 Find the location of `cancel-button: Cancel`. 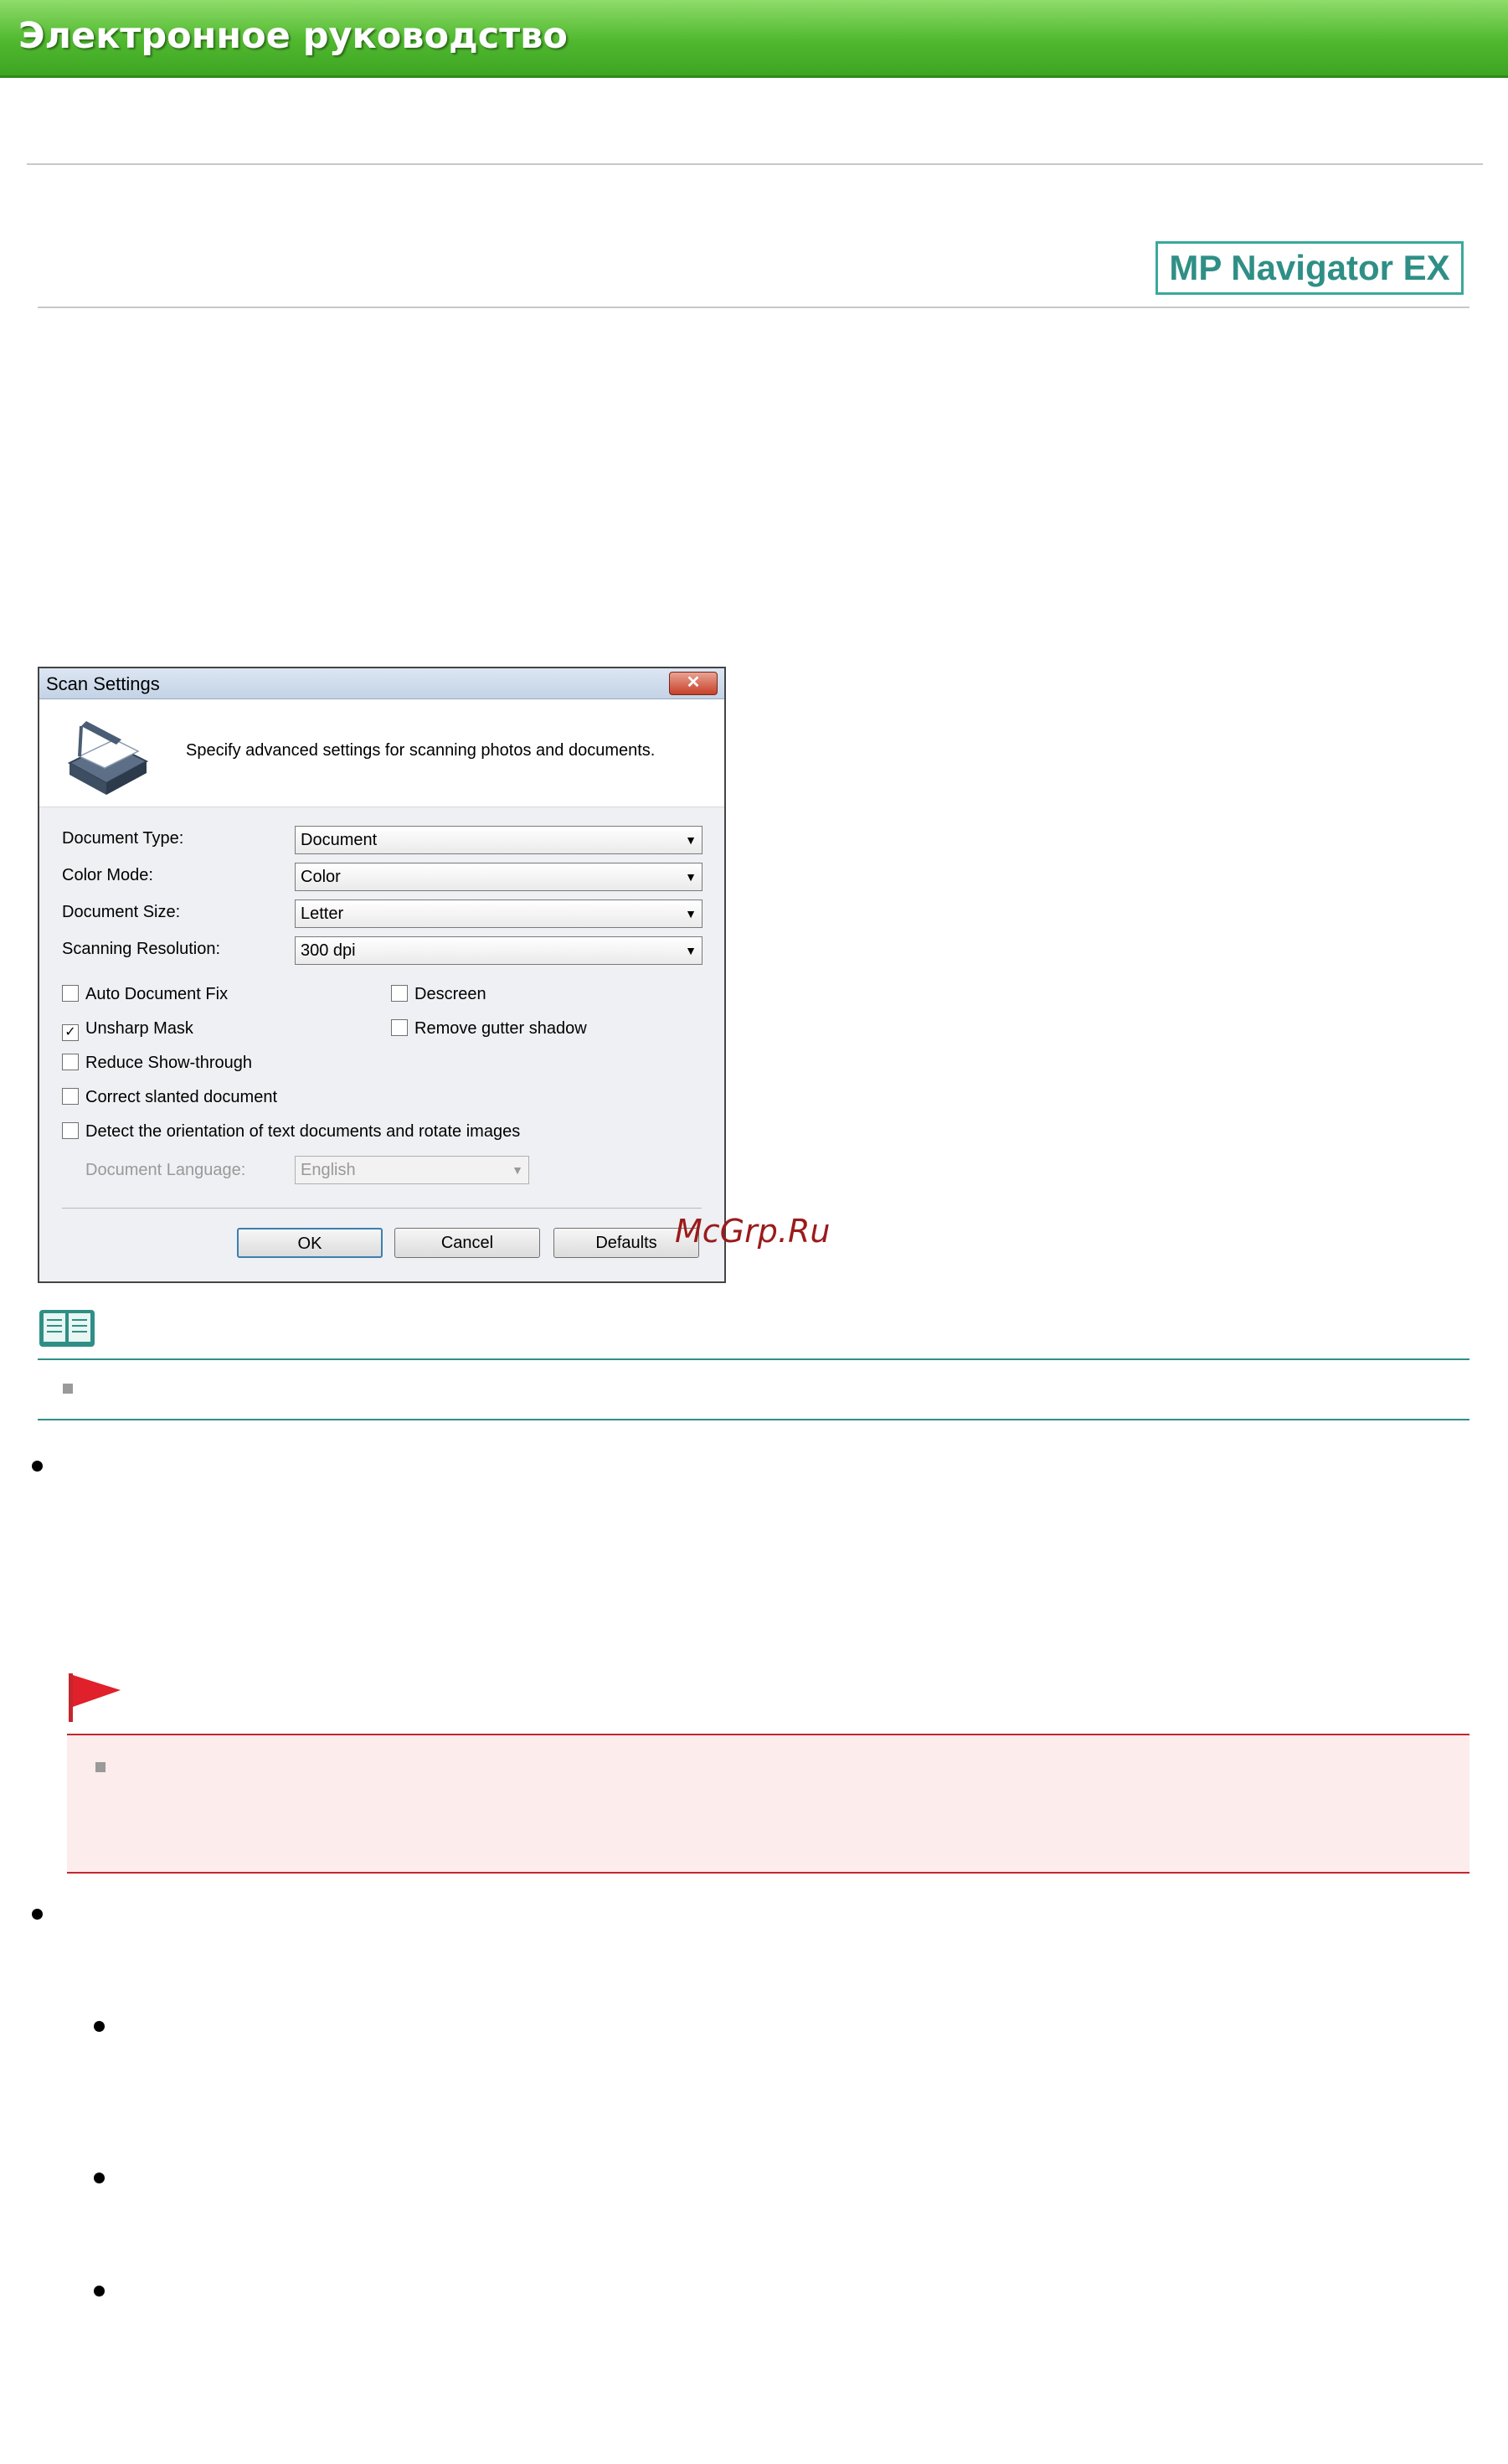

cancel-button: Cancel is located at coordinates (467, 1243).